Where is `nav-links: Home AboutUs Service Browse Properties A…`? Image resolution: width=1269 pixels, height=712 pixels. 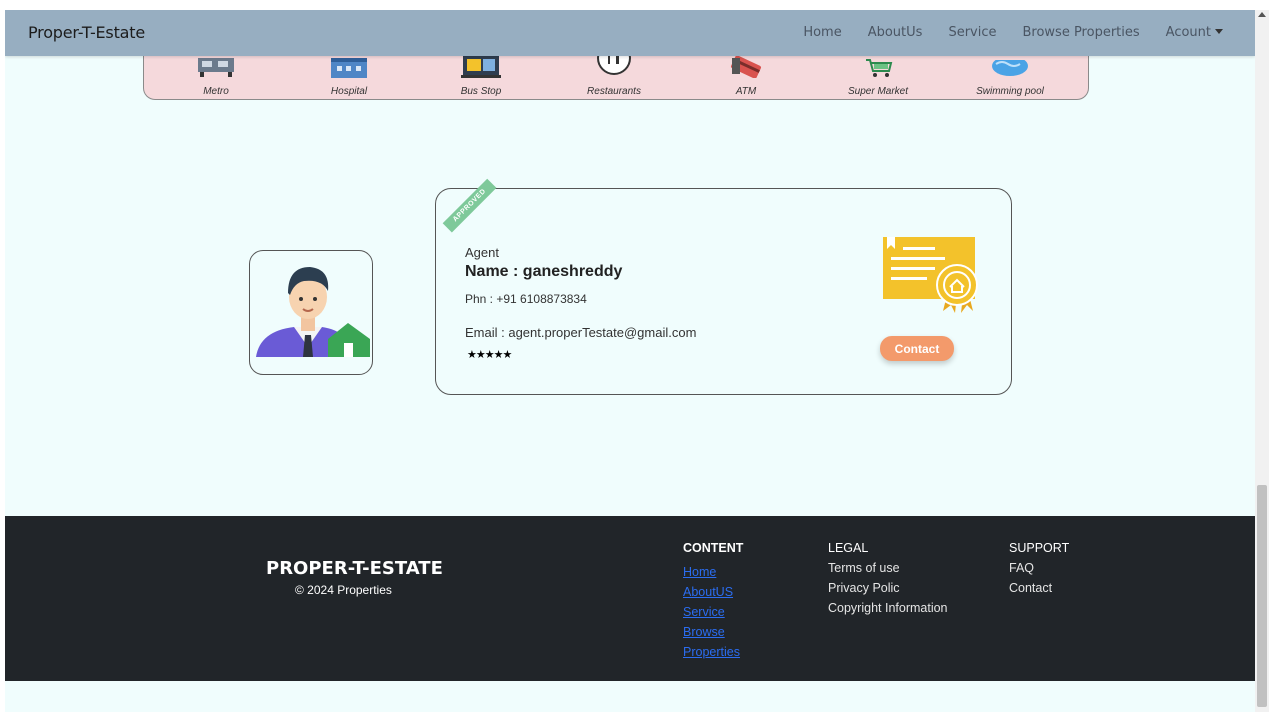 nav-links: Home AboutUs Service Browse Properties A… is located at coordinates (1013, 32).